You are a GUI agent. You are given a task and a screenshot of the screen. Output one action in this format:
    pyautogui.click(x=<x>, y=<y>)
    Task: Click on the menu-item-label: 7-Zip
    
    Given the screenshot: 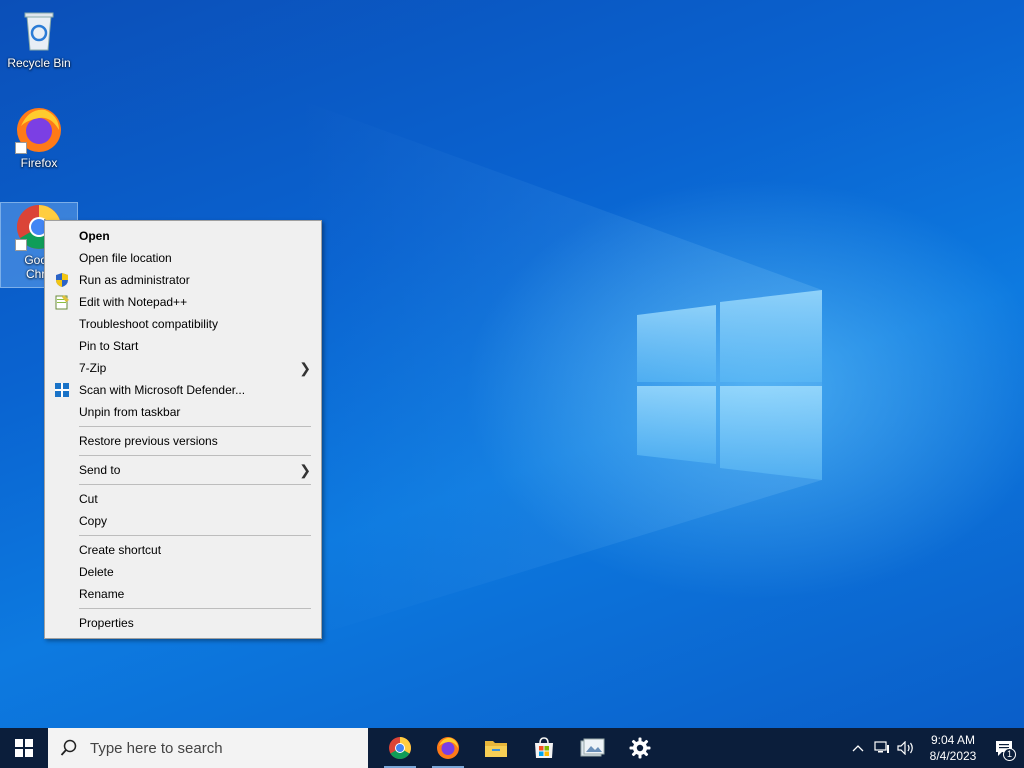 What is the action you would take?
    pyautogui.click(x=93, y=368)
    